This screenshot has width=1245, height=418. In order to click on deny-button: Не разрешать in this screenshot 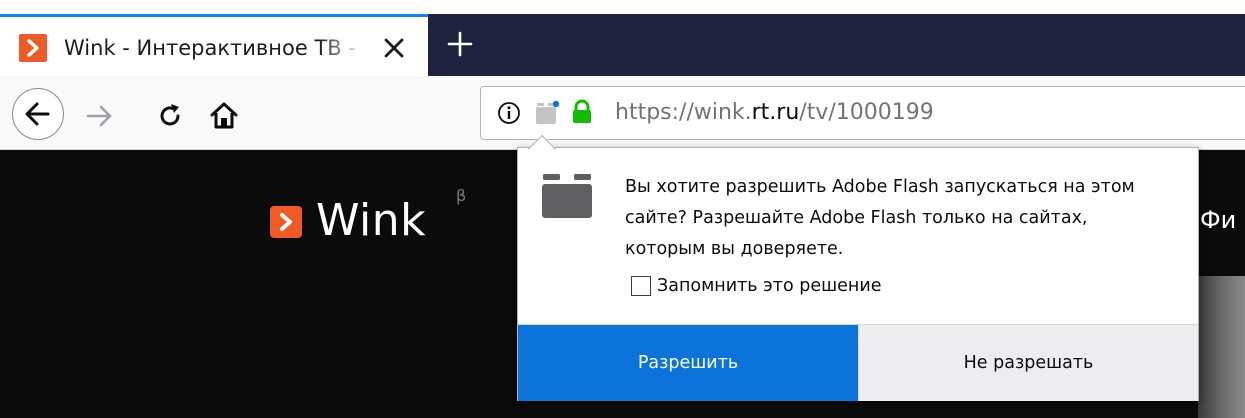, I will do `click(1028, 363)`.